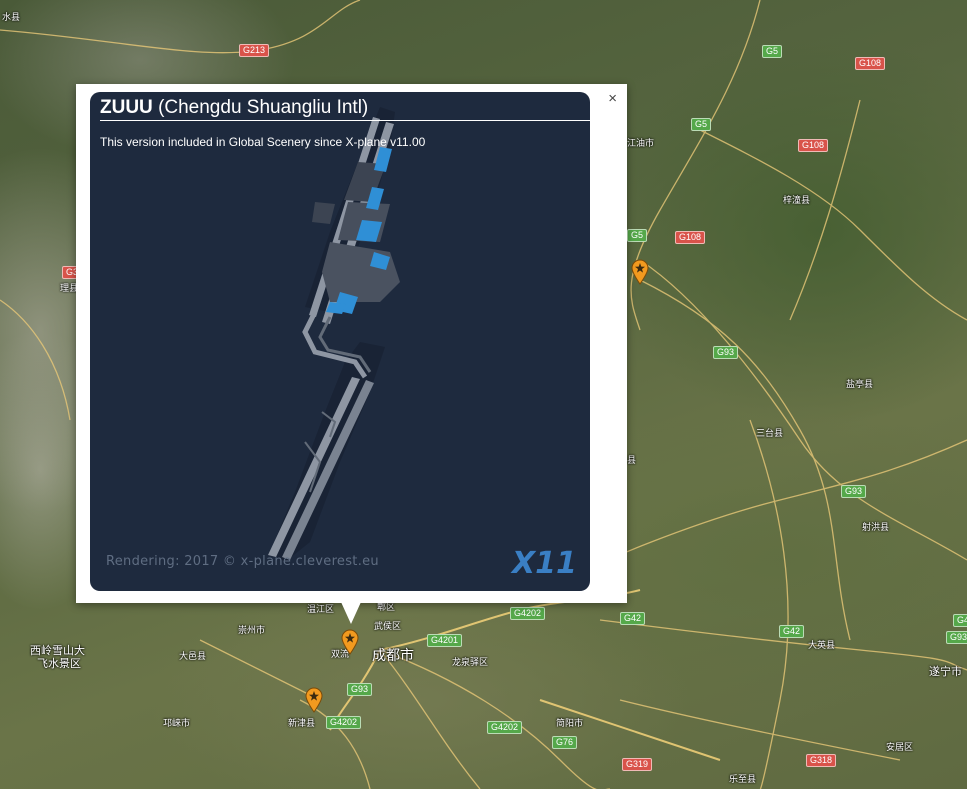  What do you see at coordinates (445, 640) in the screenshot?
I see `highway-shield: G4201` at bounding box center [445, 640].